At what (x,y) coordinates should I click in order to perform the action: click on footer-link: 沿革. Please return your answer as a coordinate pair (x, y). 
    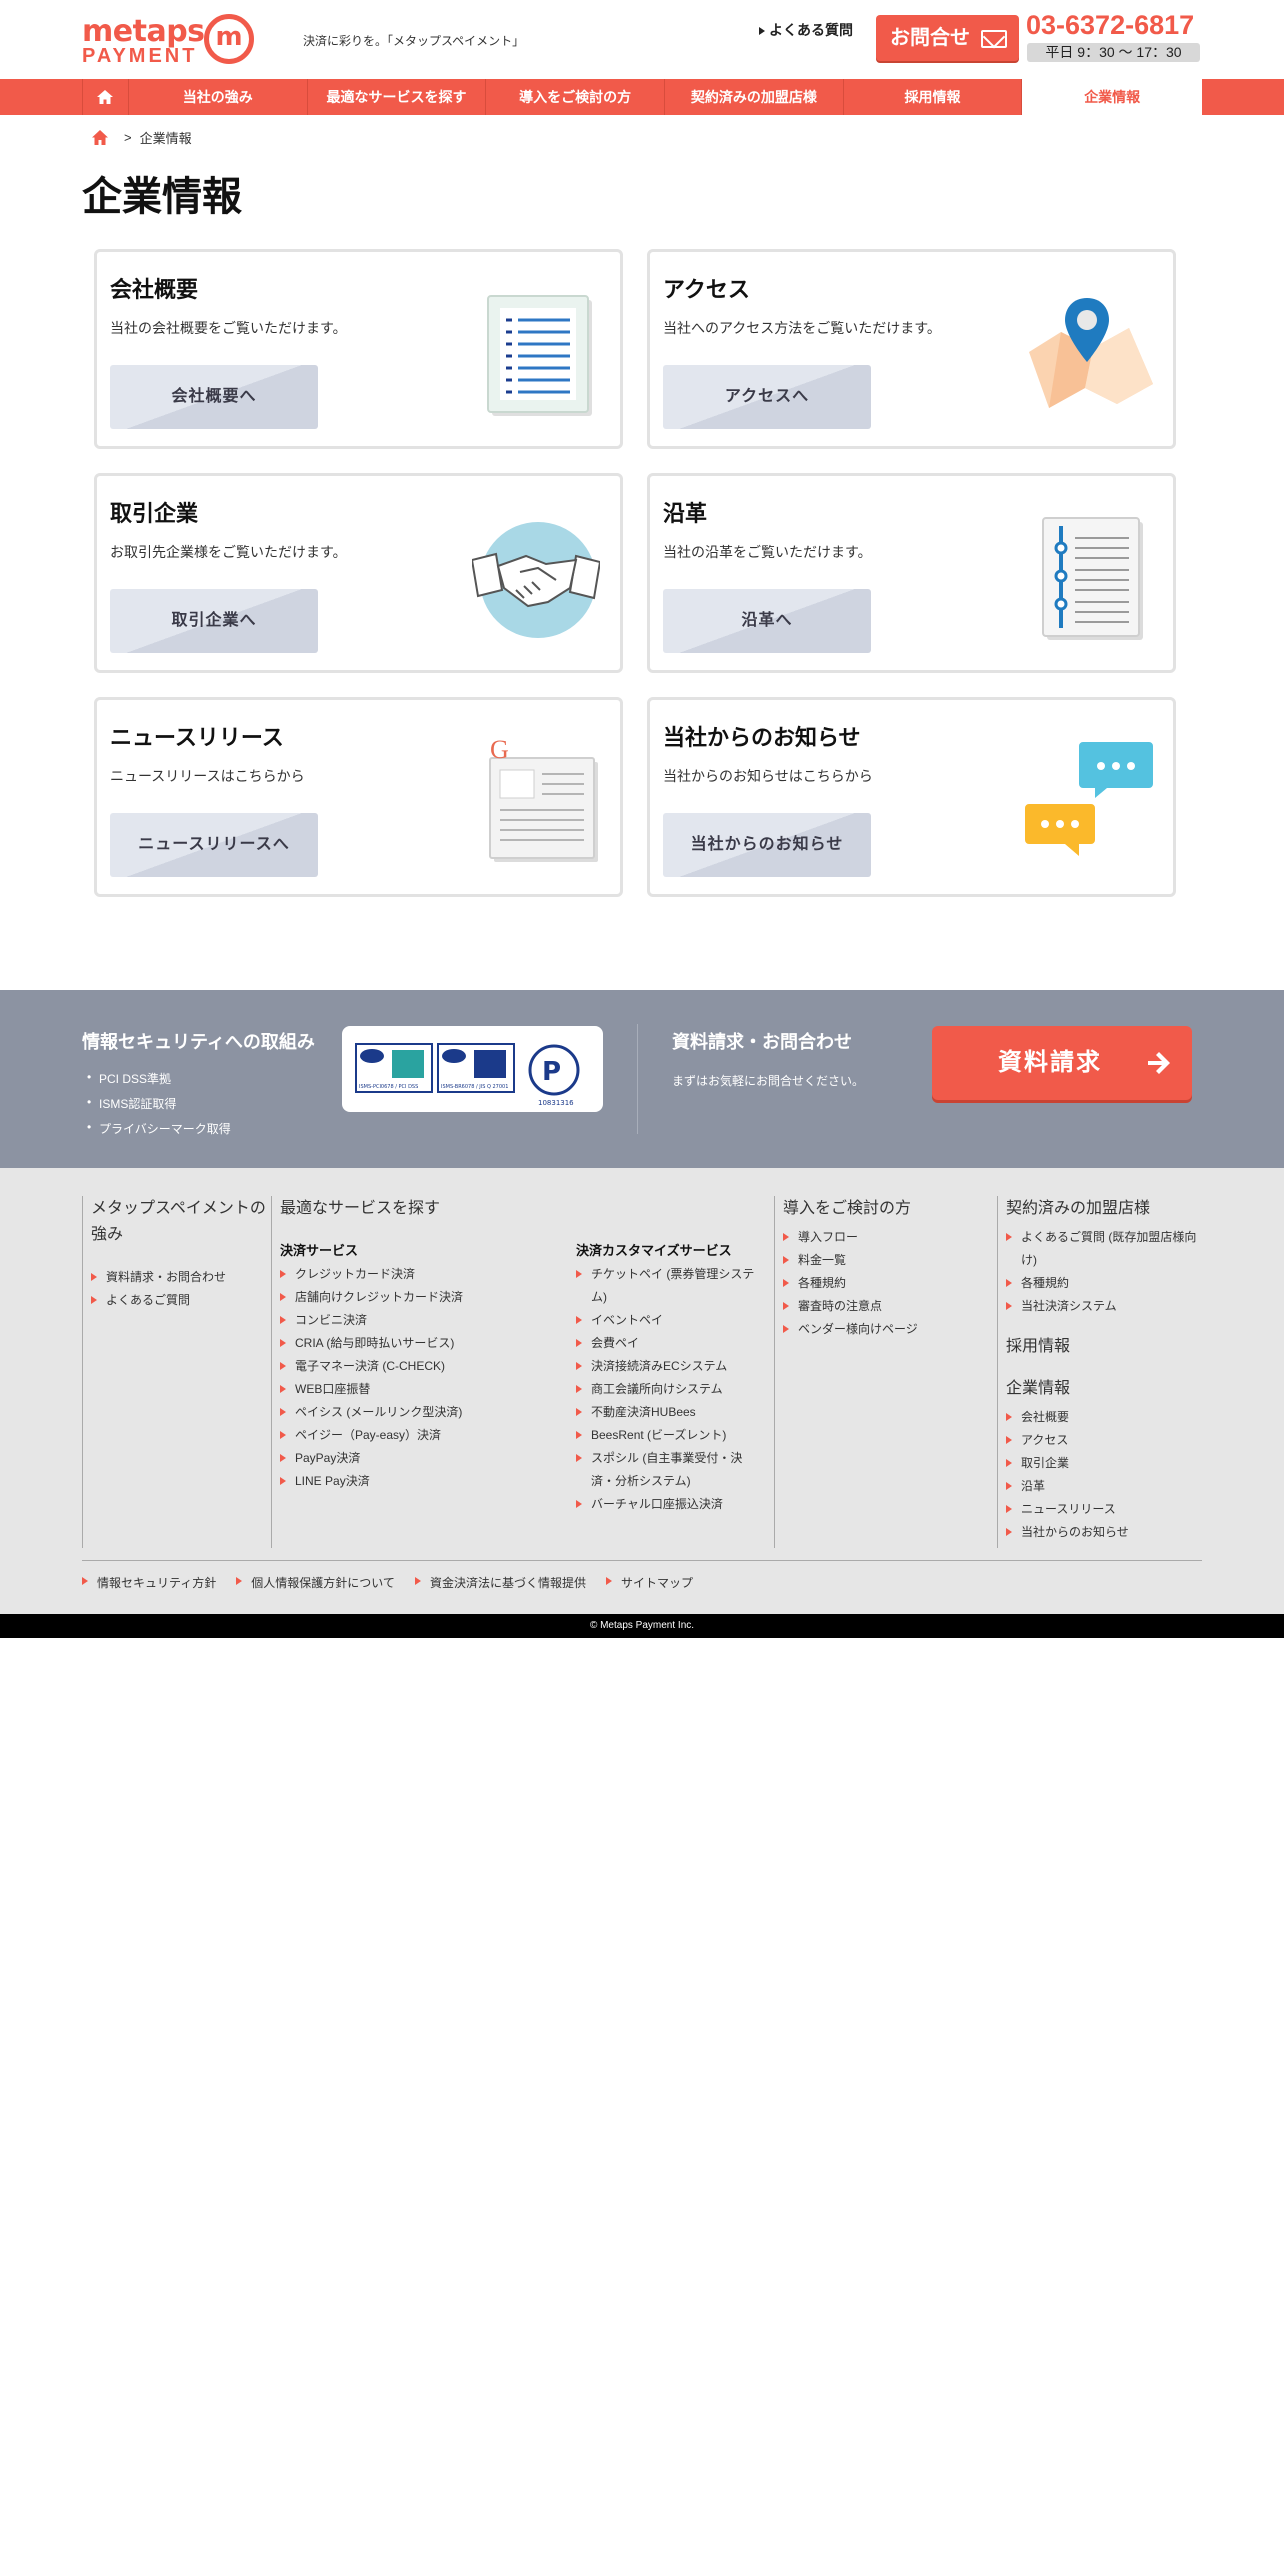
    Looking at the image, I should click on (1104, 1486).